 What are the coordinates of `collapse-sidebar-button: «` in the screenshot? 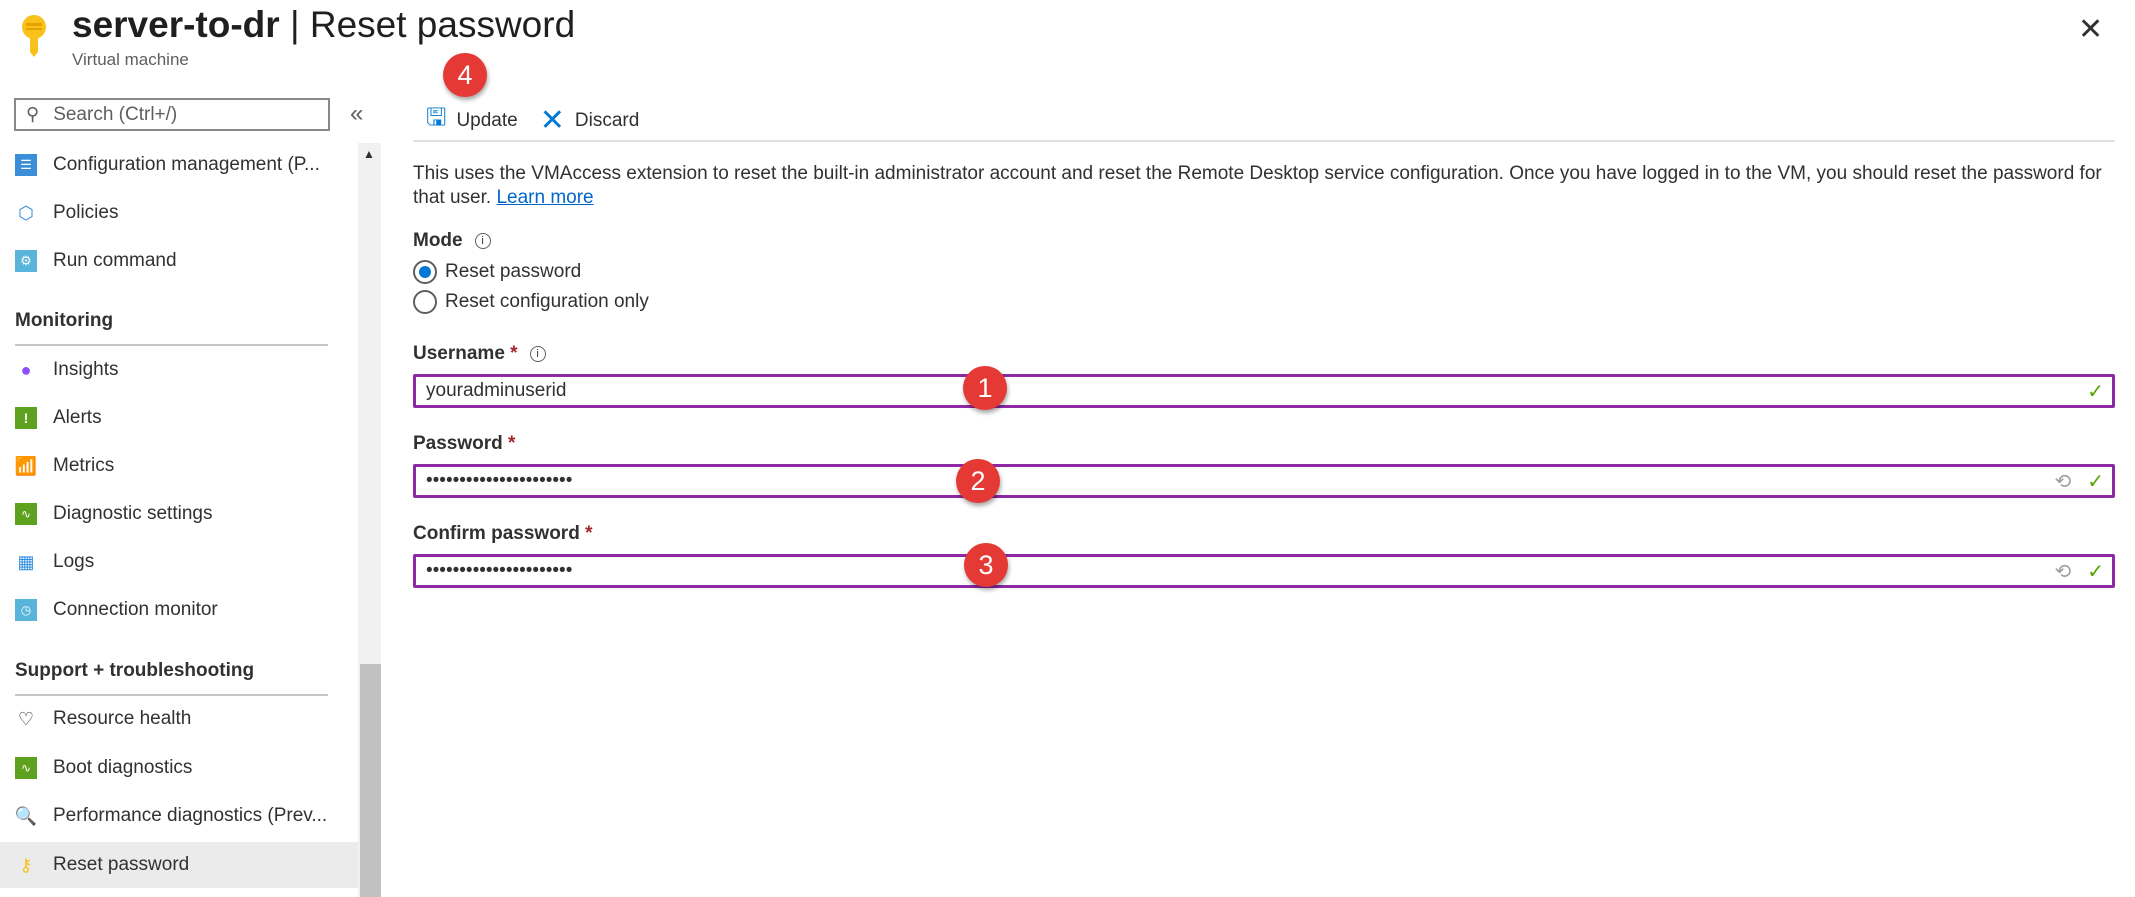 It's located at (356, 114).